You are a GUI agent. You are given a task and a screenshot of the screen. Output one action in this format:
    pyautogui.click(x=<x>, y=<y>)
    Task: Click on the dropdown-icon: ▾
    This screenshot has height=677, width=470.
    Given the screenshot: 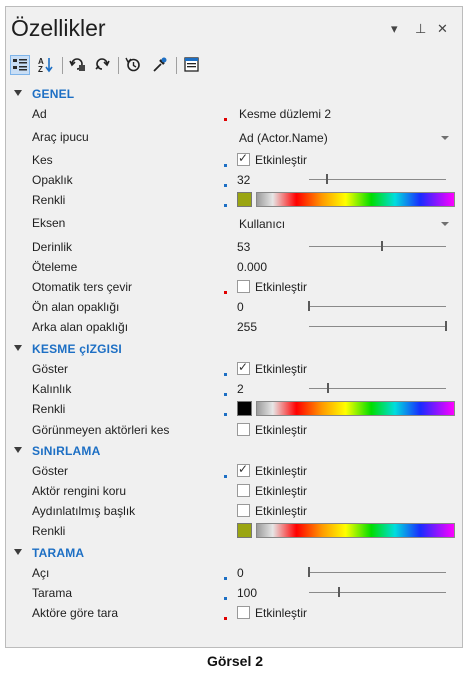 What is the action you would take?
    pyautogui.click(x=394, y=29)
    